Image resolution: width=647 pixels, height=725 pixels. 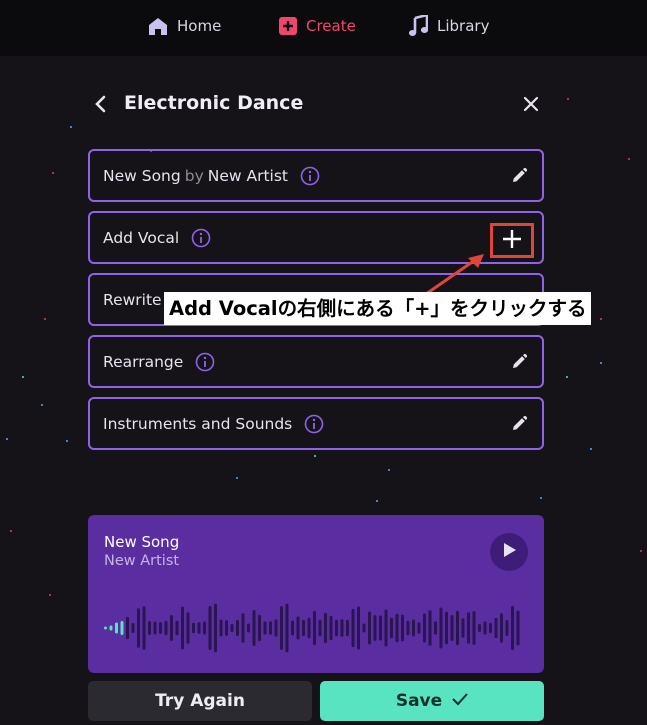 I want to click on waveform, so click(x=315, y=628).